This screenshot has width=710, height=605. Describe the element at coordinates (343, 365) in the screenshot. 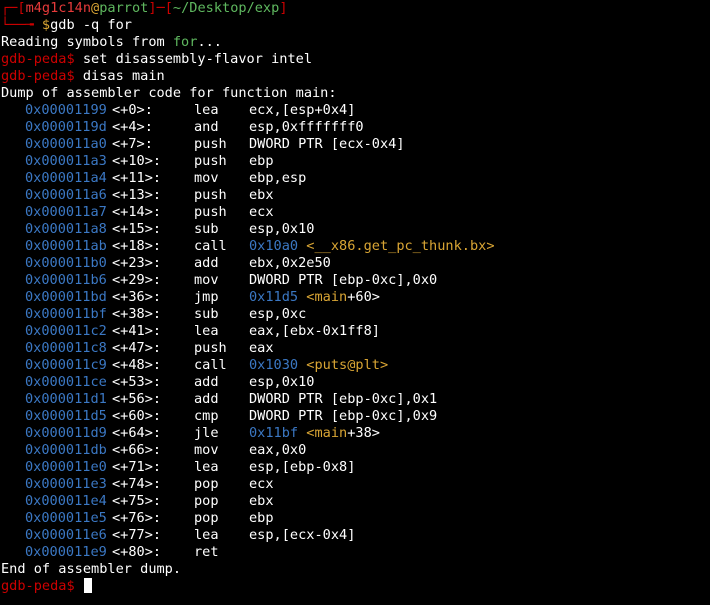

I see `operand-symbol: <puts@plt>` at that location.